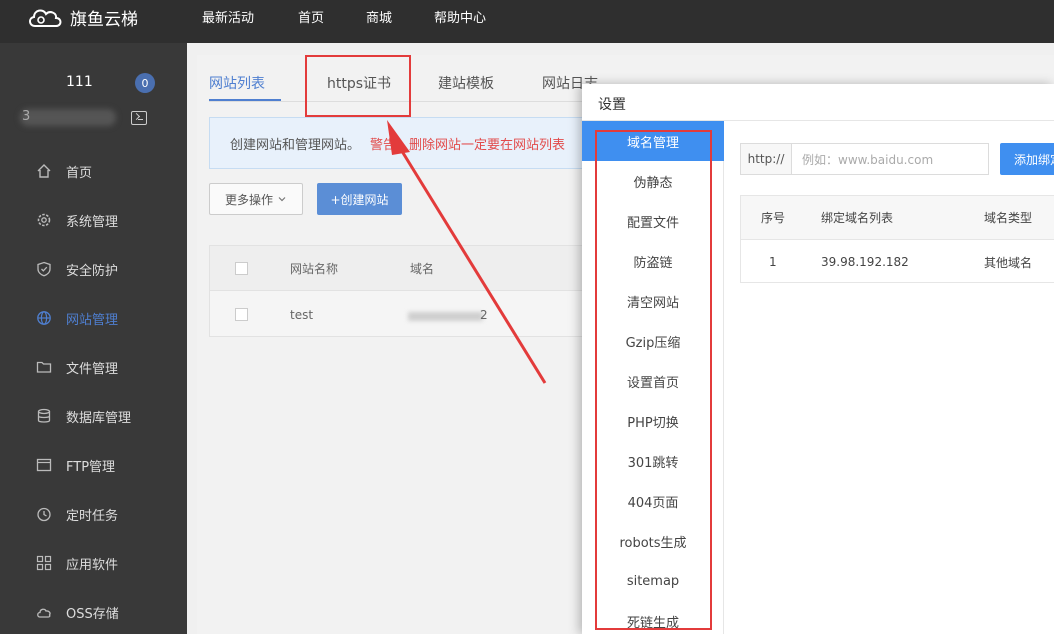  Describe the element at coordinates (766, 159) in the screenshot. I see `http-prefix: http://` at that location.